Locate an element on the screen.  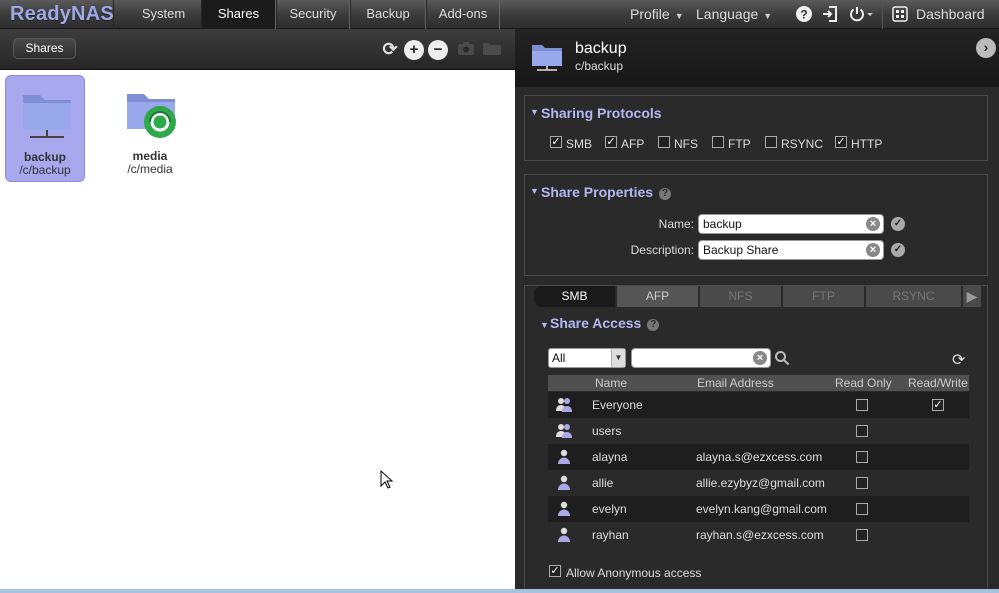
table-row: Everyone is located at coordinates (758, 405).